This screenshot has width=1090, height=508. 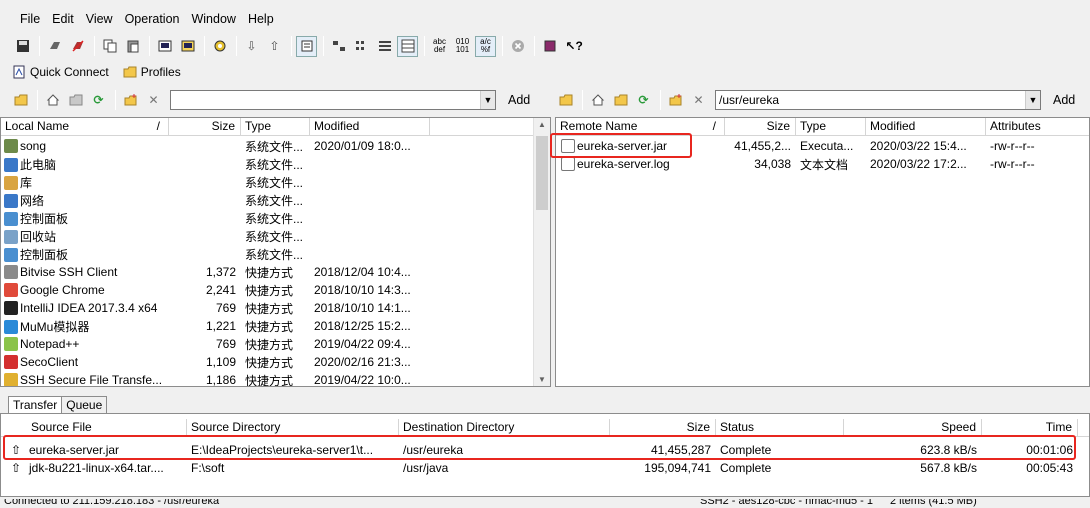 I want to click on file-size: 34,038, so click(x=772, y=164).